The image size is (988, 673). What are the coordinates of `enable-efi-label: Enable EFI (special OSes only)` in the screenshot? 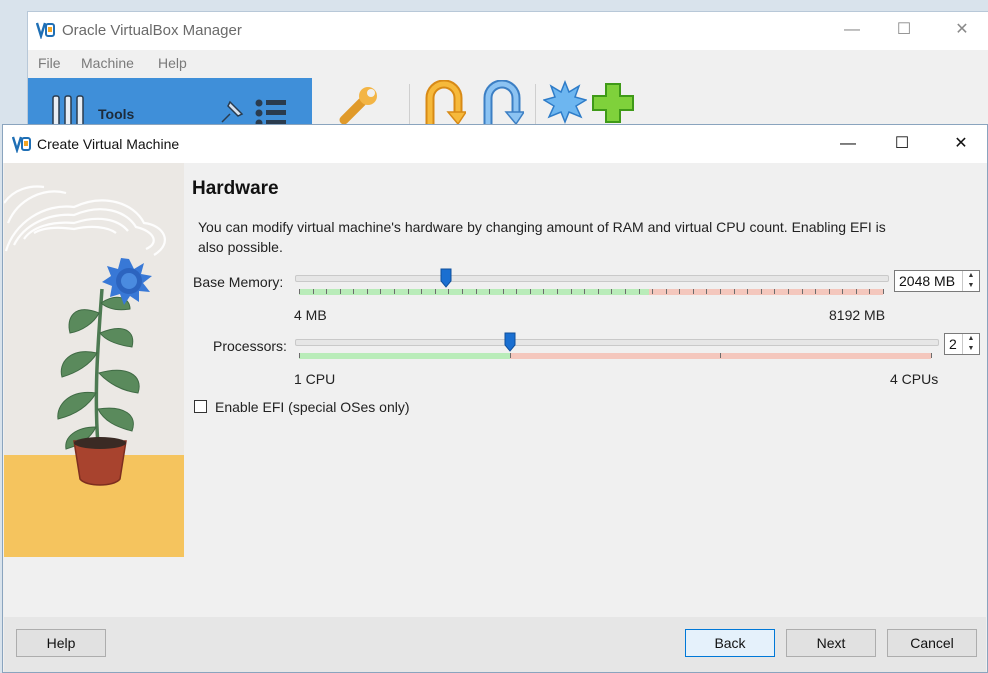 It's located at (312, 407).